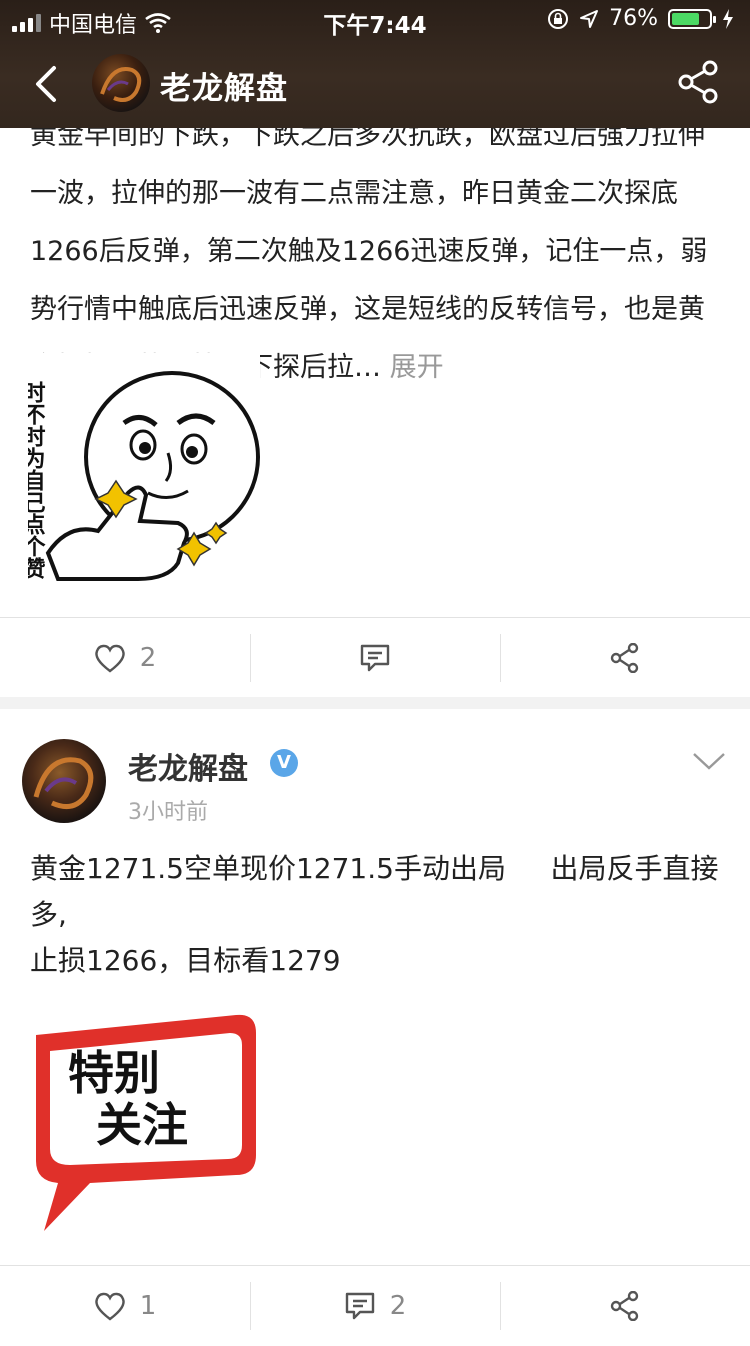  Describe the element at coordinates (168, 812) in the screenshot. I see `post-time: 3小时前` at that location.